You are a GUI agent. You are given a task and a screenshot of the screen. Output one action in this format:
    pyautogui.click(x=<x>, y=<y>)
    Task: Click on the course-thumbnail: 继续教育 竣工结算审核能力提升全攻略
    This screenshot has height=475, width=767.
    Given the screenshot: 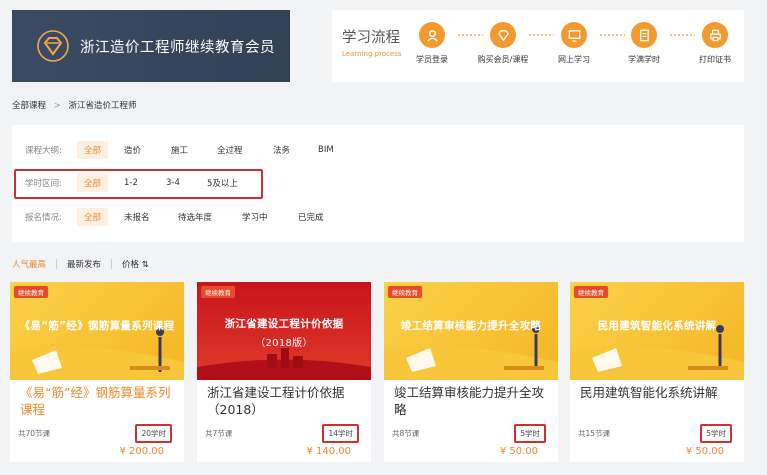 What is the action you would take?
    pyautogui.click(x=471, y=331)
    